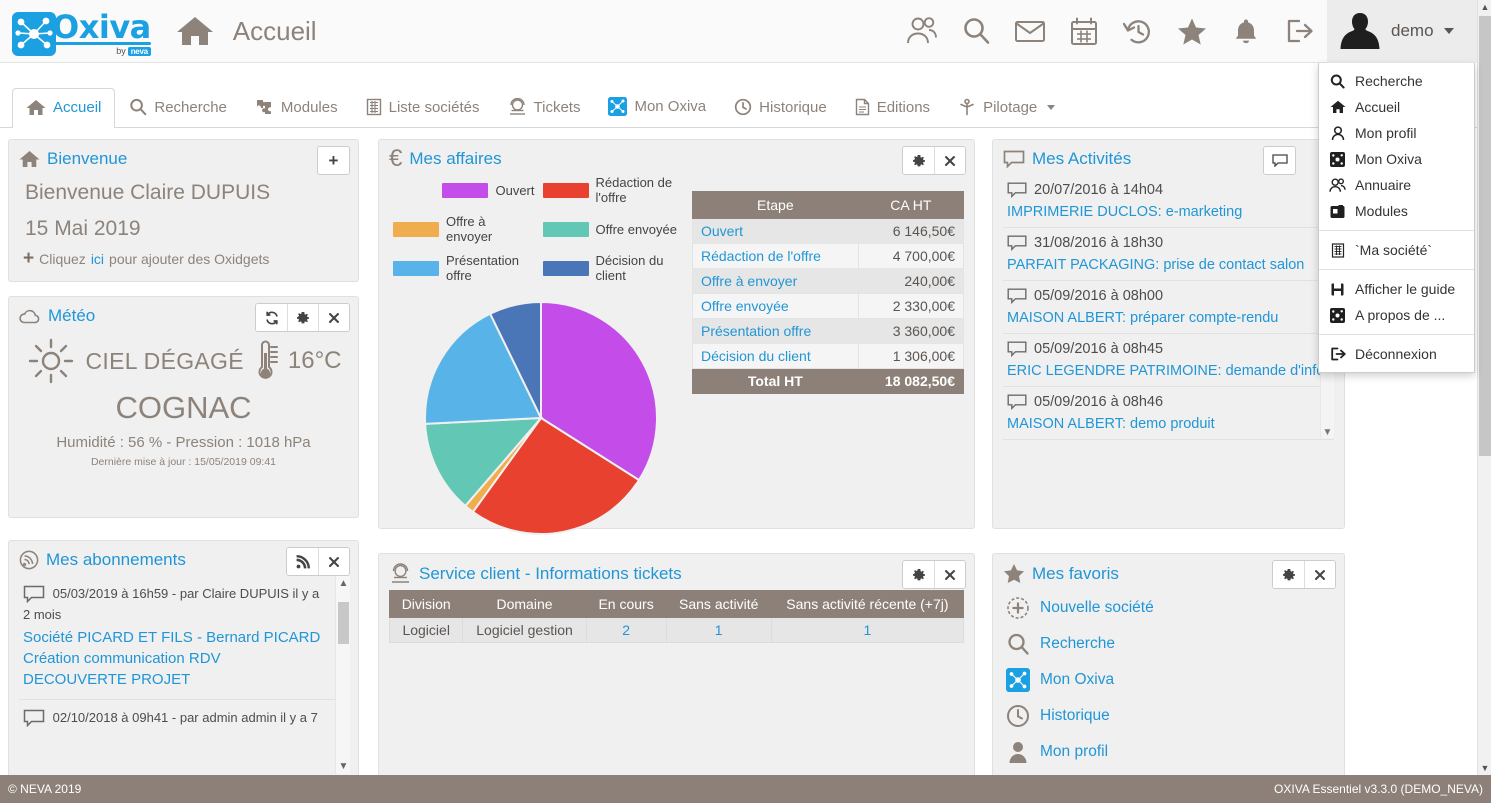 This screenshot has width=1491, height=803. Describe the element at coordinates (718, 630) in the screenshot. I see `cell-sans-activite: 1` at that location.